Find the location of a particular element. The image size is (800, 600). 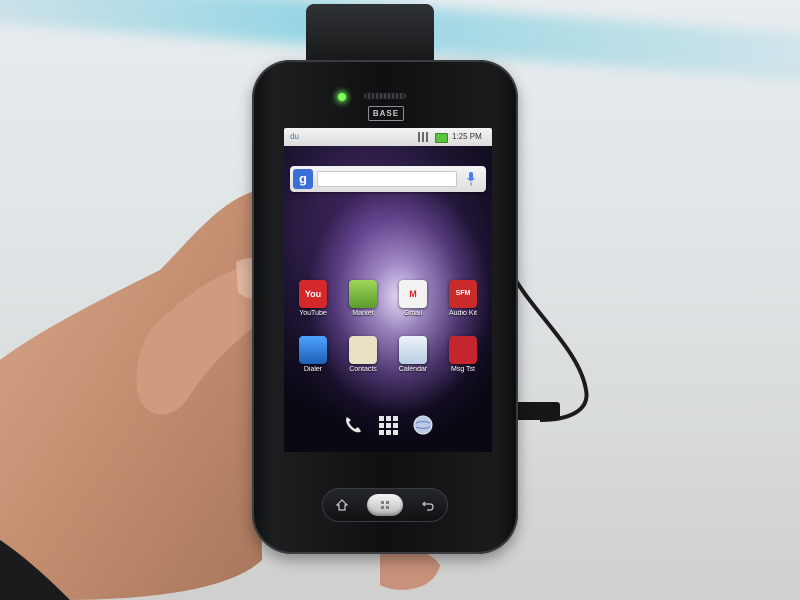

brand-logo: BASE is located at coordinates (386, 113).